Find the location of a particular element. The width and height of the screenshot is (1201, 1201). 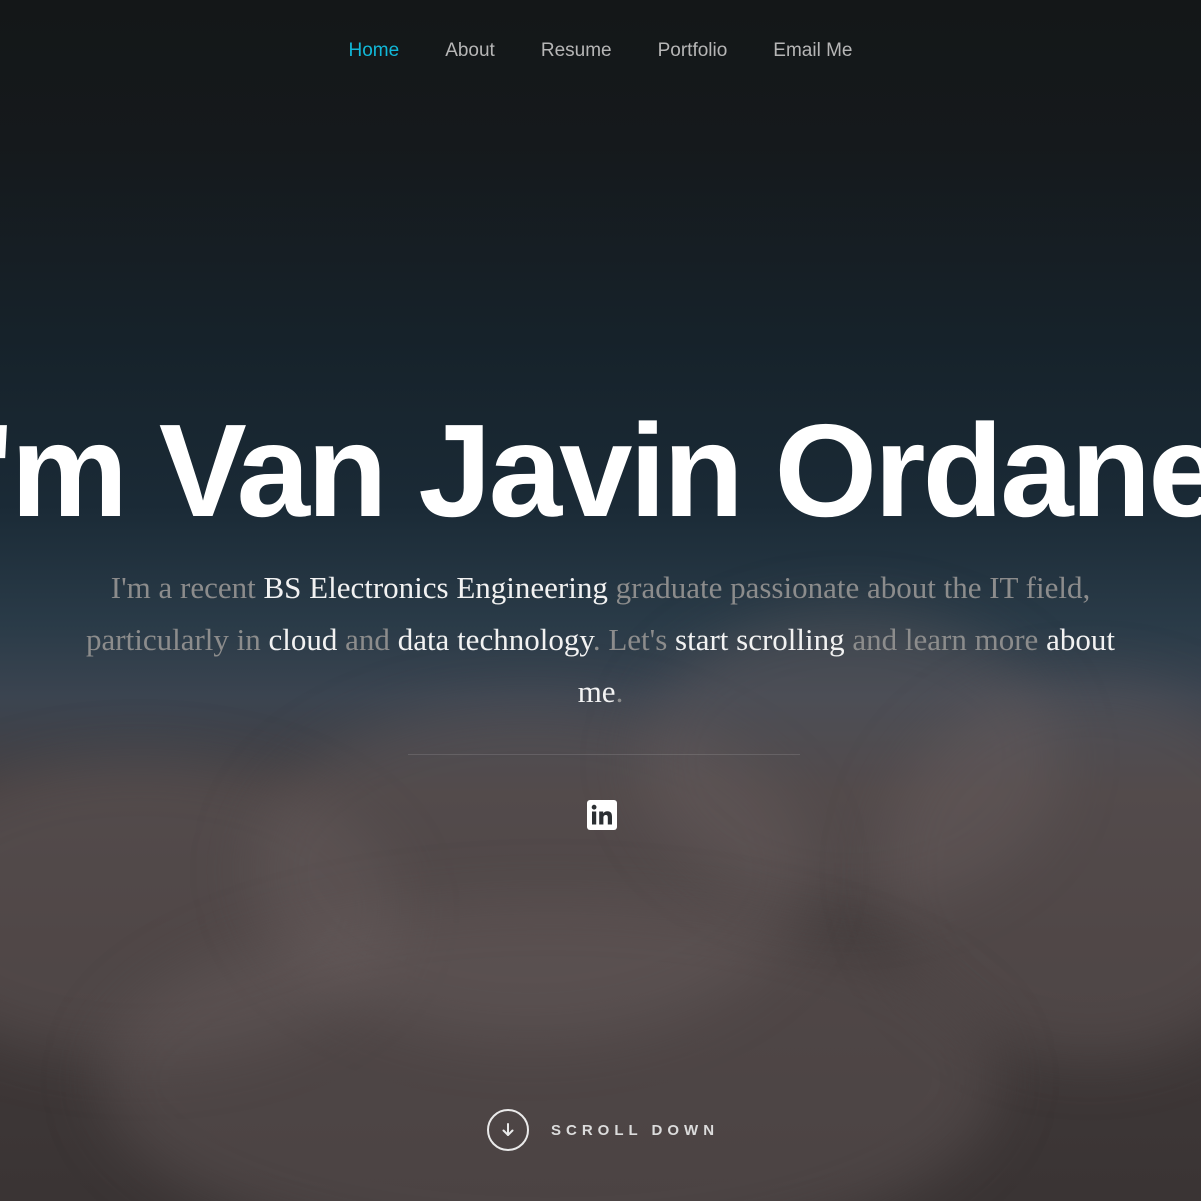

intro-highlight: start scrolling is located at coordinates (760, 639).